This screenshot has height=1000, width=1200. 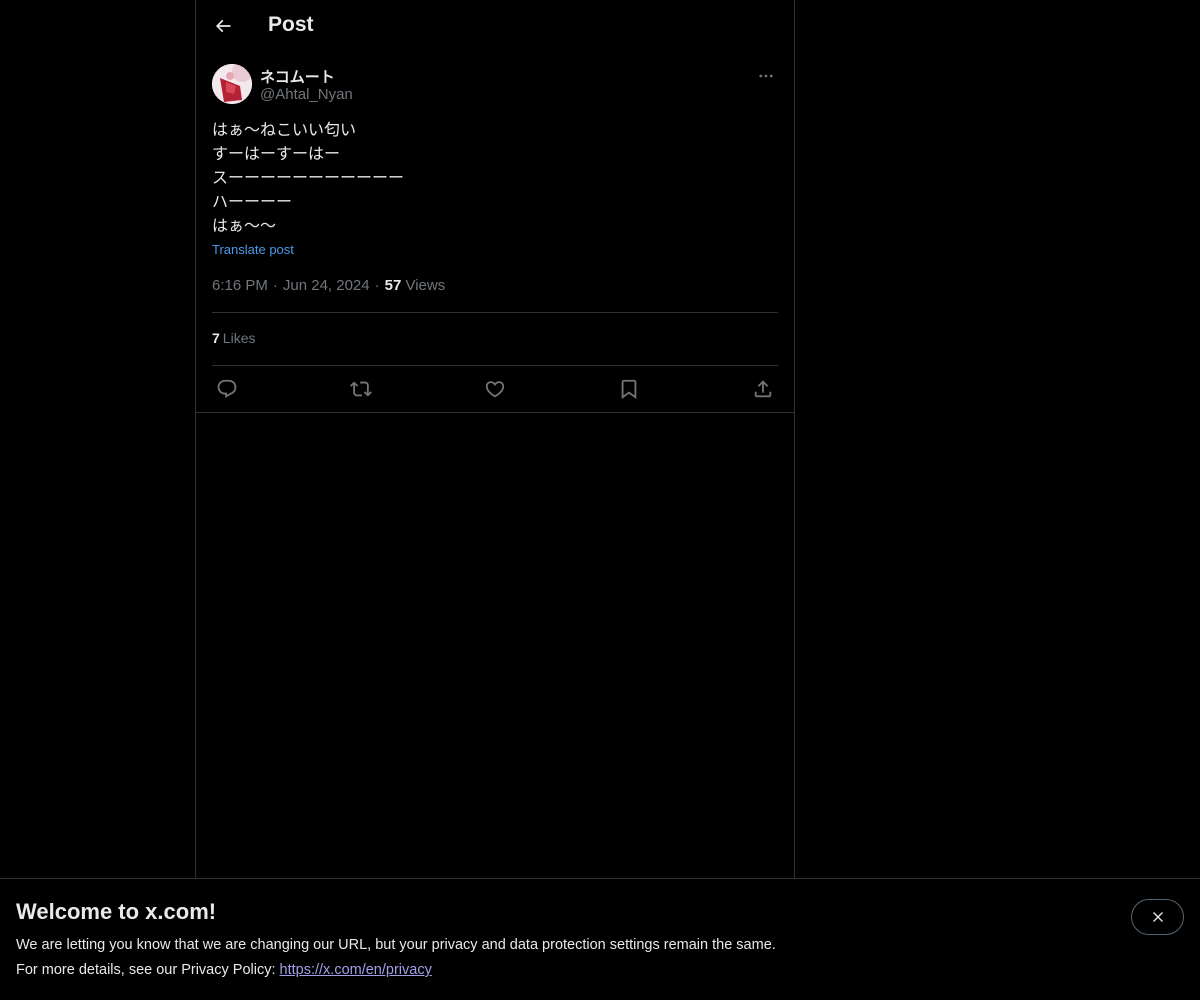 What do you see at coordinates (306, 94) in the screenshot?
I see `author-handle: @Ahtal_Nyan` at bounding box center [306, 94].